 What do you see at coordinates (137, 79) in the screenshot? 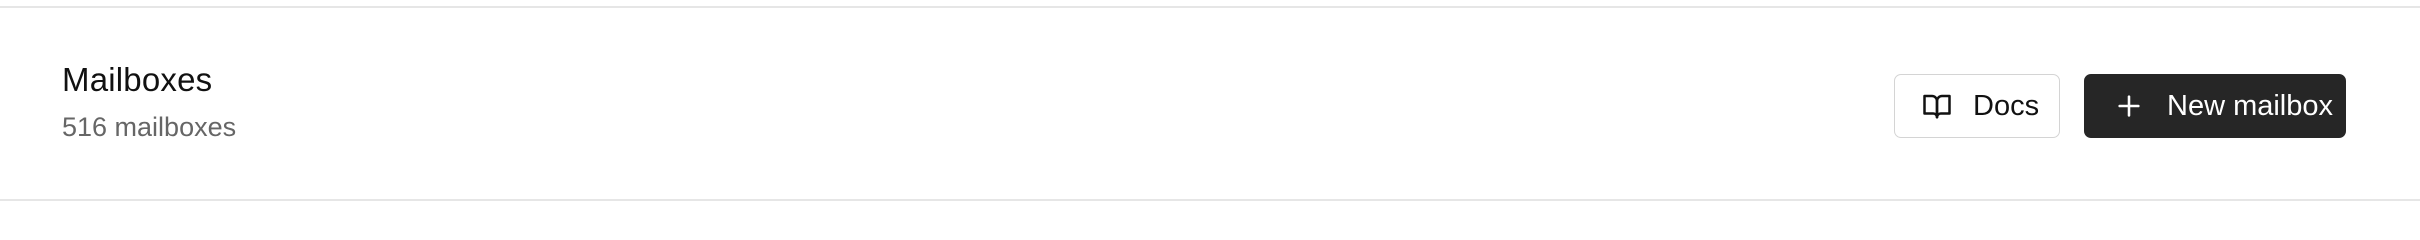
I see `page-title: Mailboxes` at bounding box center [137, 79].